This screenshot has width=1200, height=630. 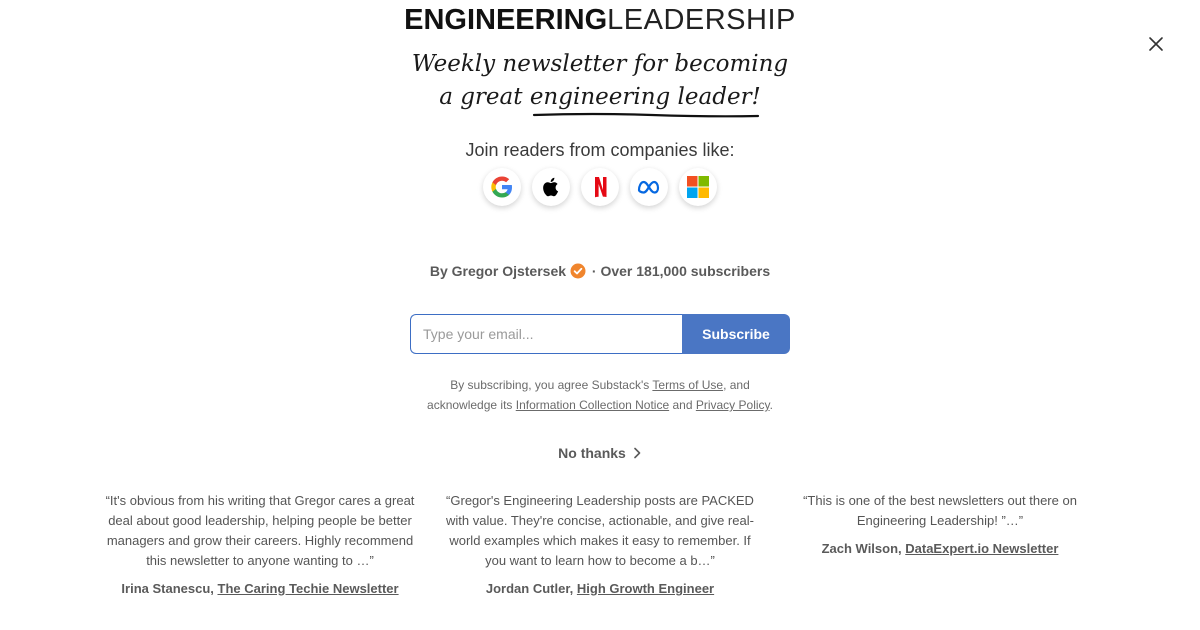 What do you see at coordinates (531, 588) in the screenshot?
I see `testimonial-author-name: Jordan Cutler,` at bounding box center [531, 588].